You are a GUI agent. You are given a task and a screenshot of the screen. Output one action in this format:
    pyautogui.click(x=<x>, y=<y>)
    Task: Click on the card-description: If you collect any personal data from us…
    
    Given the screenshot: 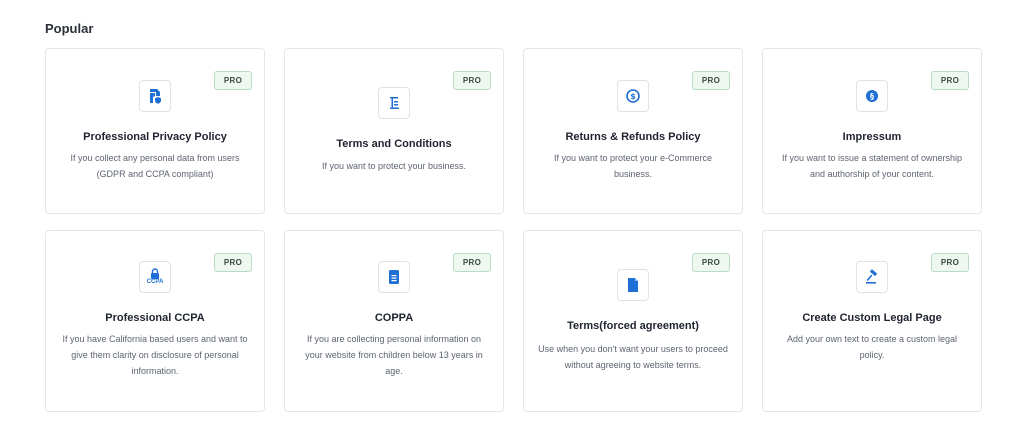 What is the action you would take?
    pyautogui.click(x=155, y=166)
    